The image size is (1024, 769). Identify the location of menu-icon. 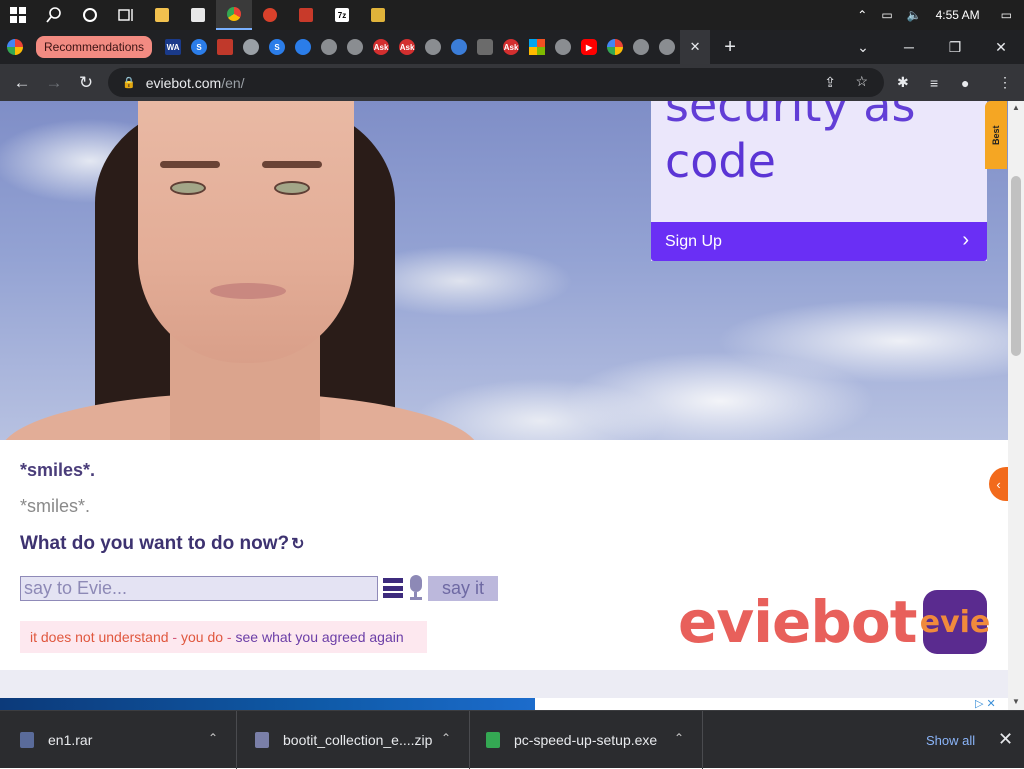
(393, 588).